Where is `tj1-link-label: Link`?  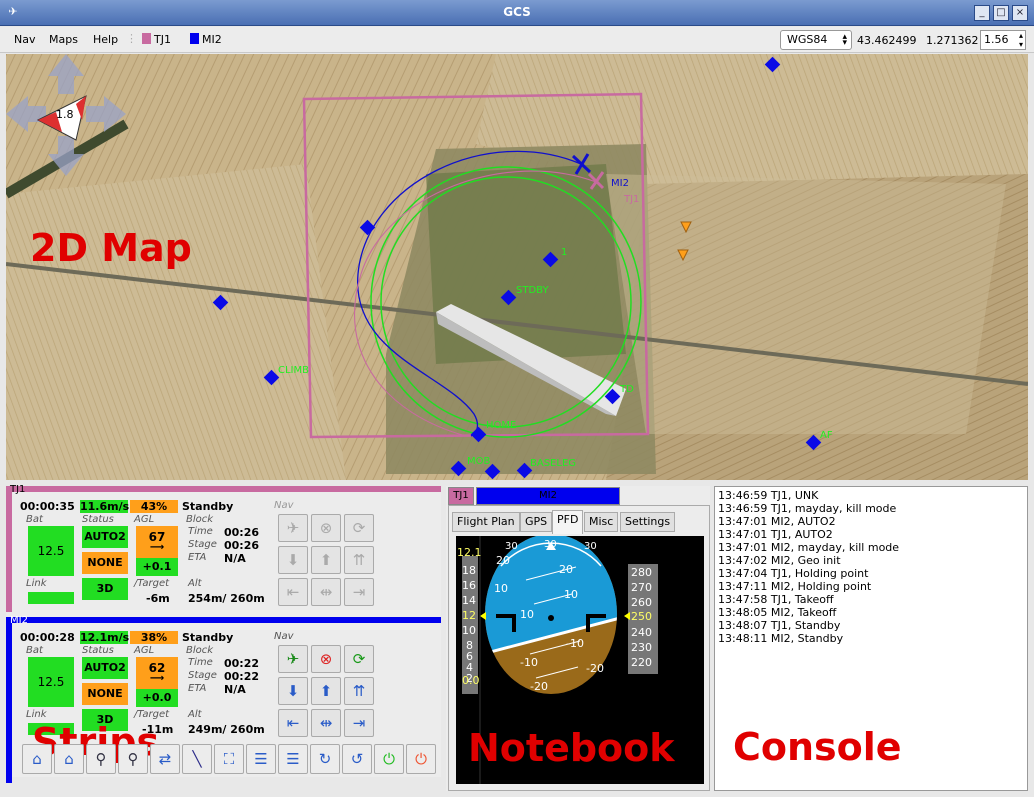 tj1-link-label: Link is located at coordinates (36, 583).